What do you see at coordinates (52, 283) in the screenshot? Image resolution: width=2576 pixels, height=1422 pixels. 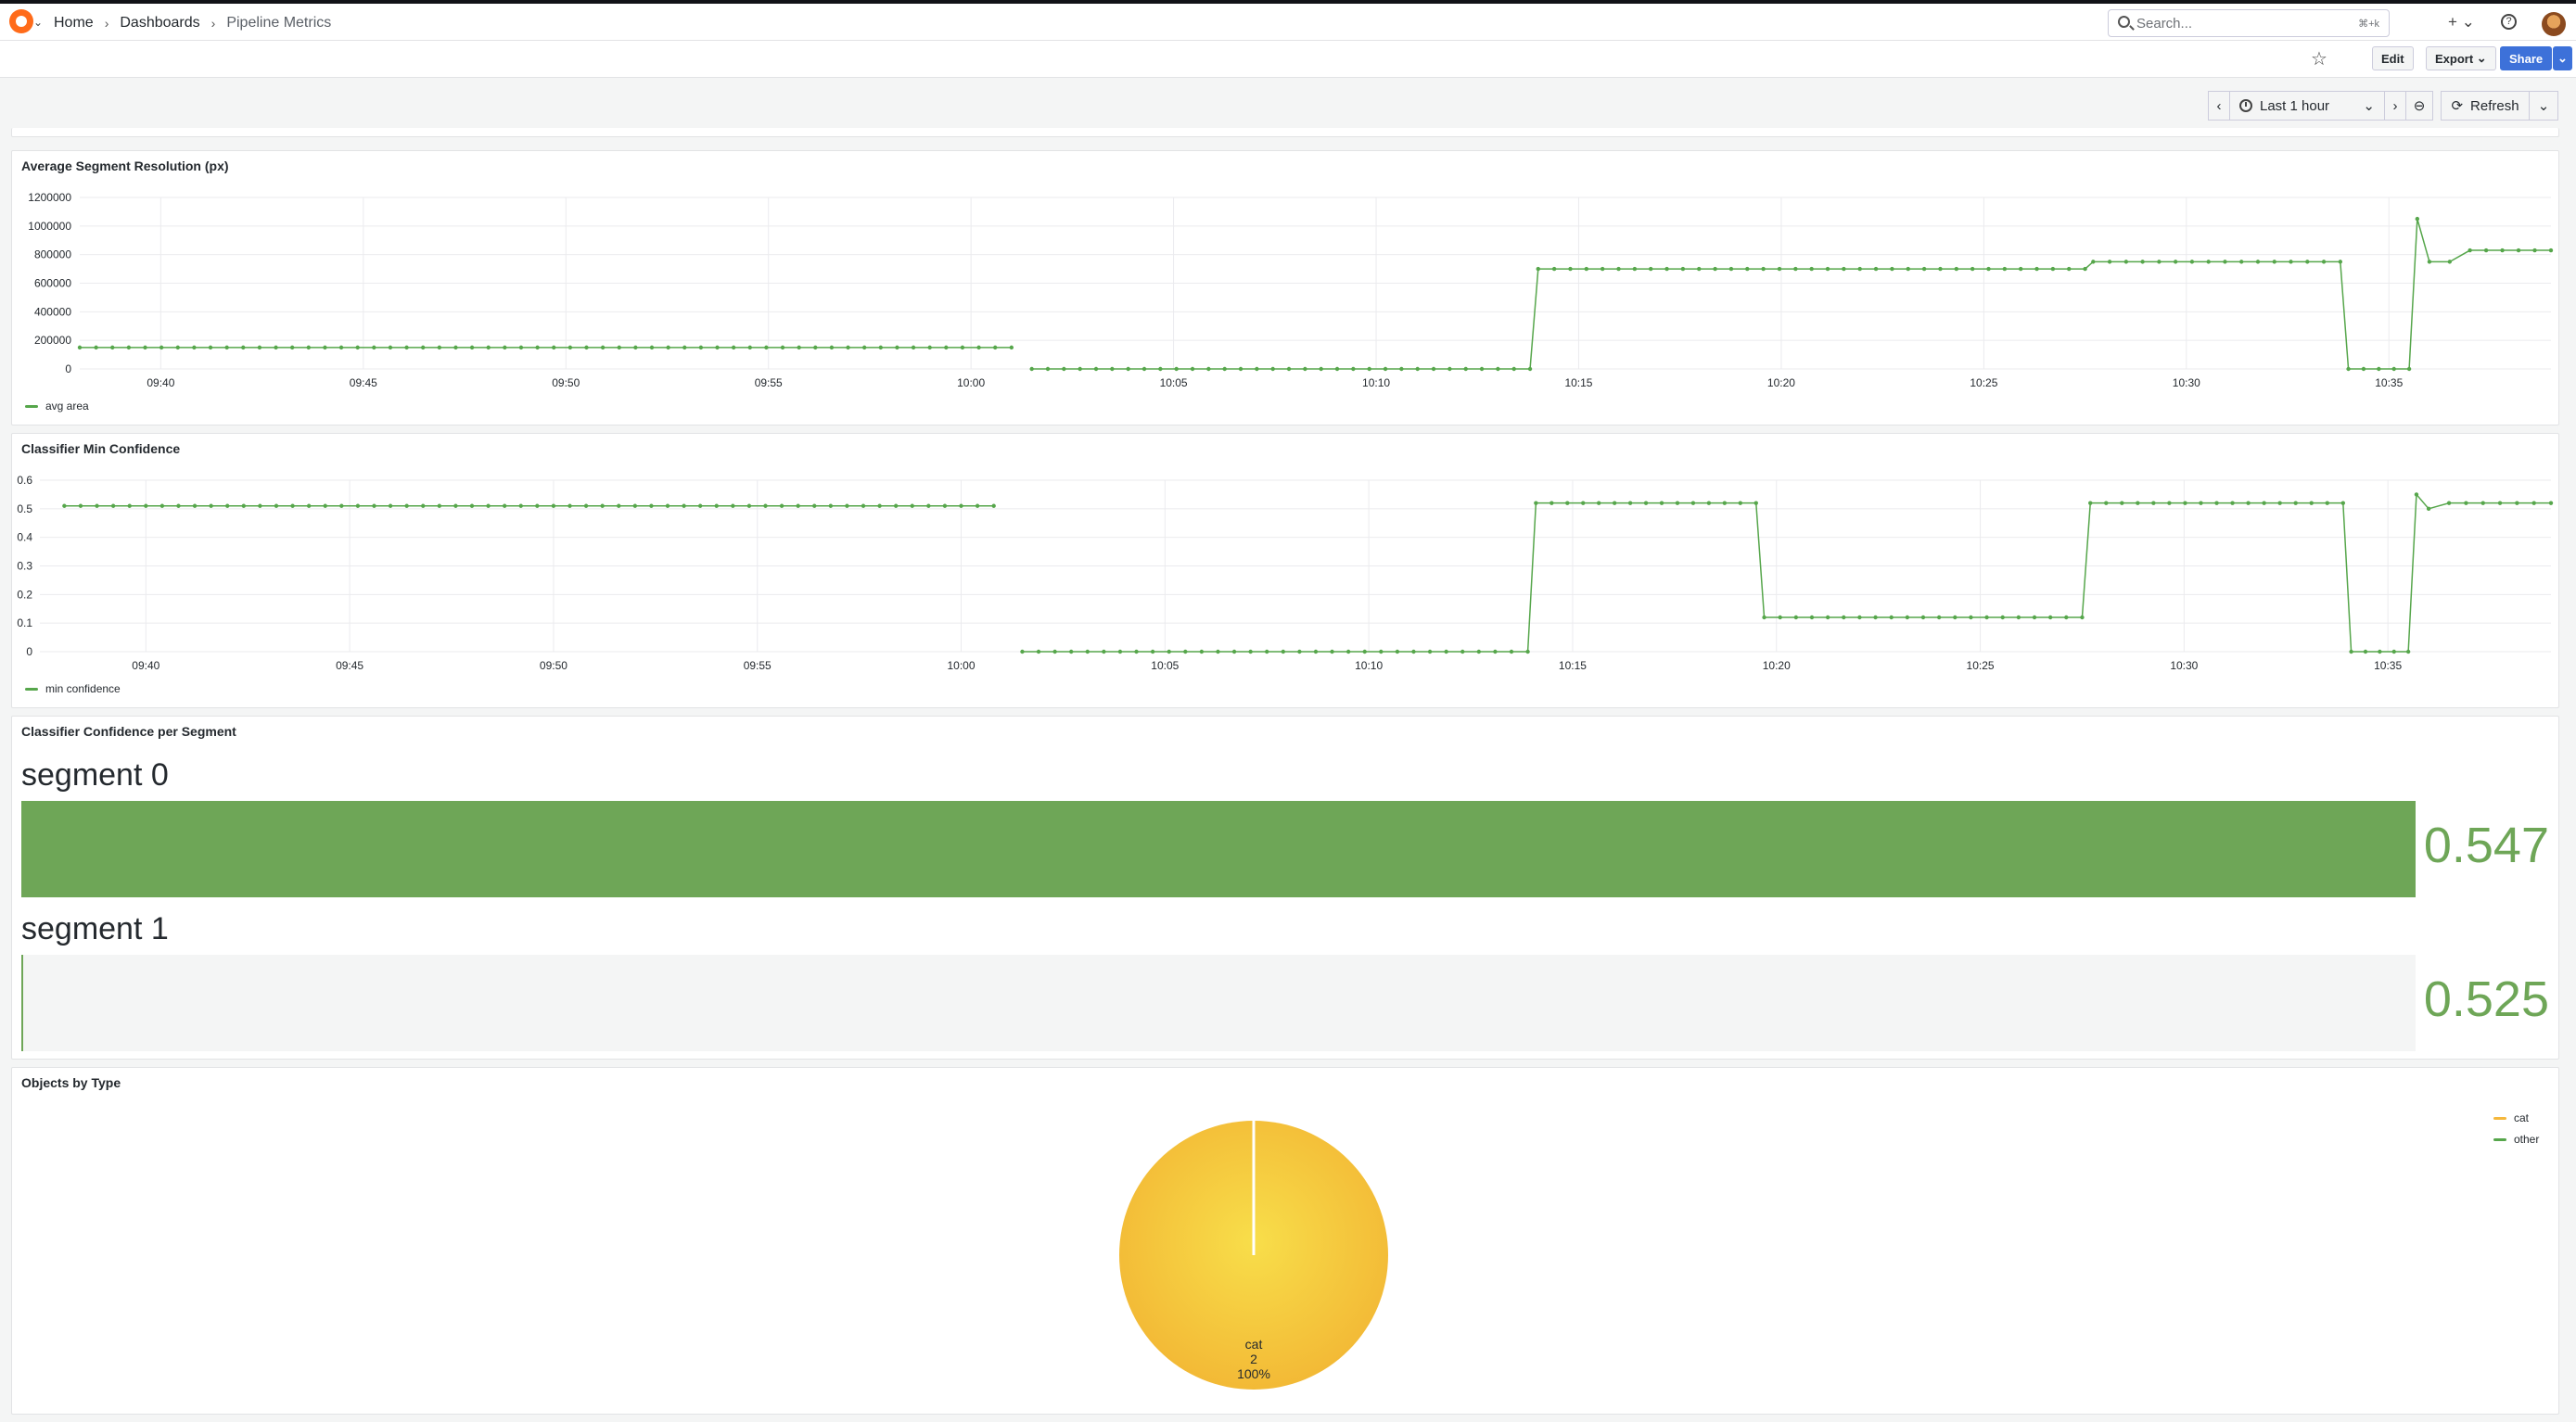 I see `y-tick-label: 600000` at bounding box center [52, 283].